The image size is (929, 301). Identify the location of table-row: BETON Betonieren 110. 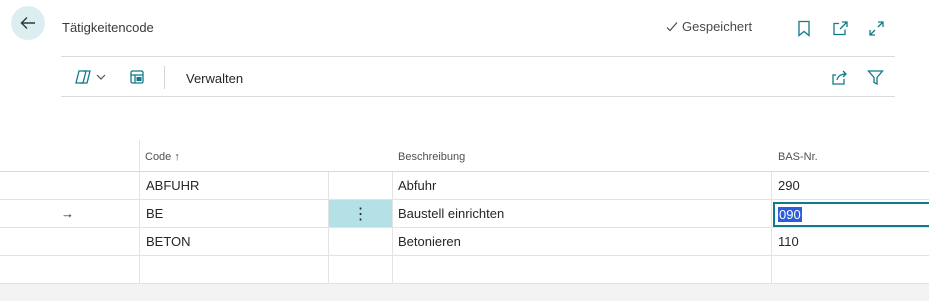
(464, 242).